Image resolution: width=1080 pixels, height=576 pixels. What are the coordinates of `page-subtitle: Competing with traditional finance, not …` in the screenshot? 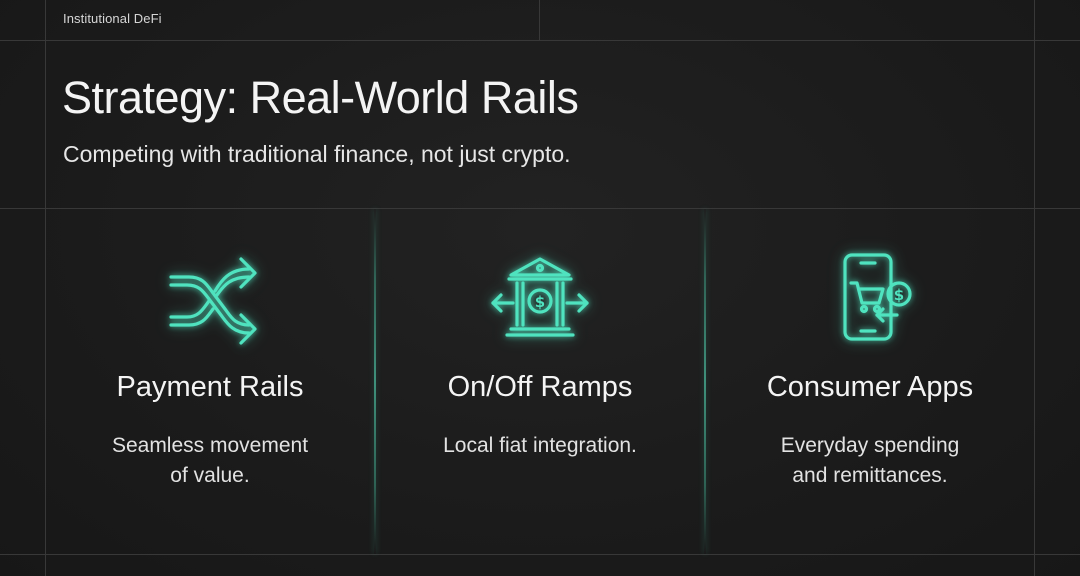 It's located at (317, 154).